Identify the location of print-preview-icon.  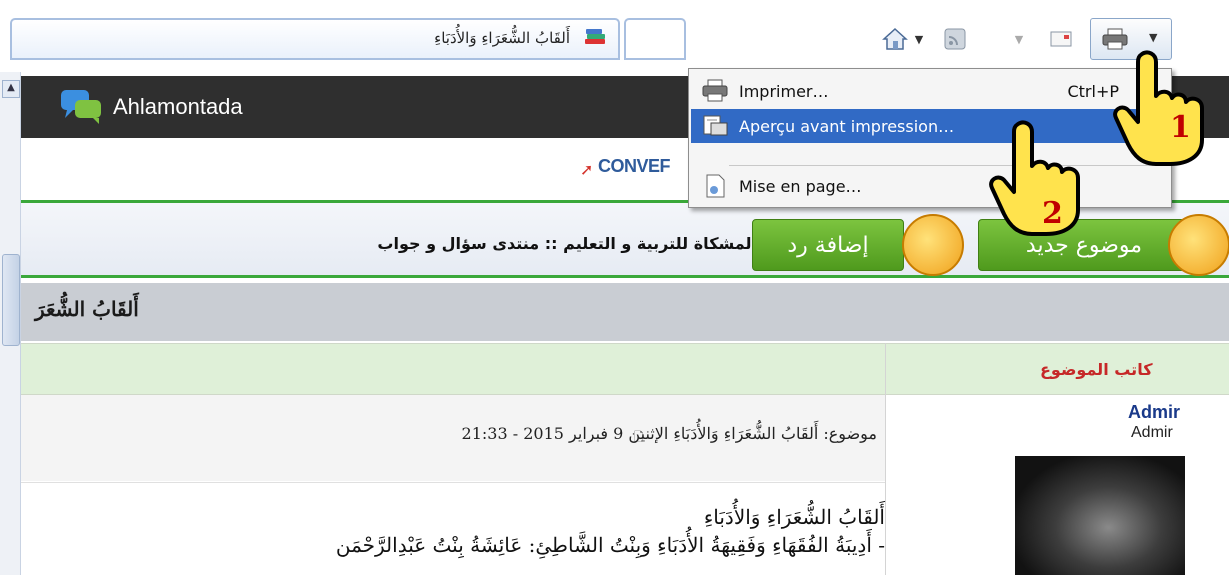
(715, 125).